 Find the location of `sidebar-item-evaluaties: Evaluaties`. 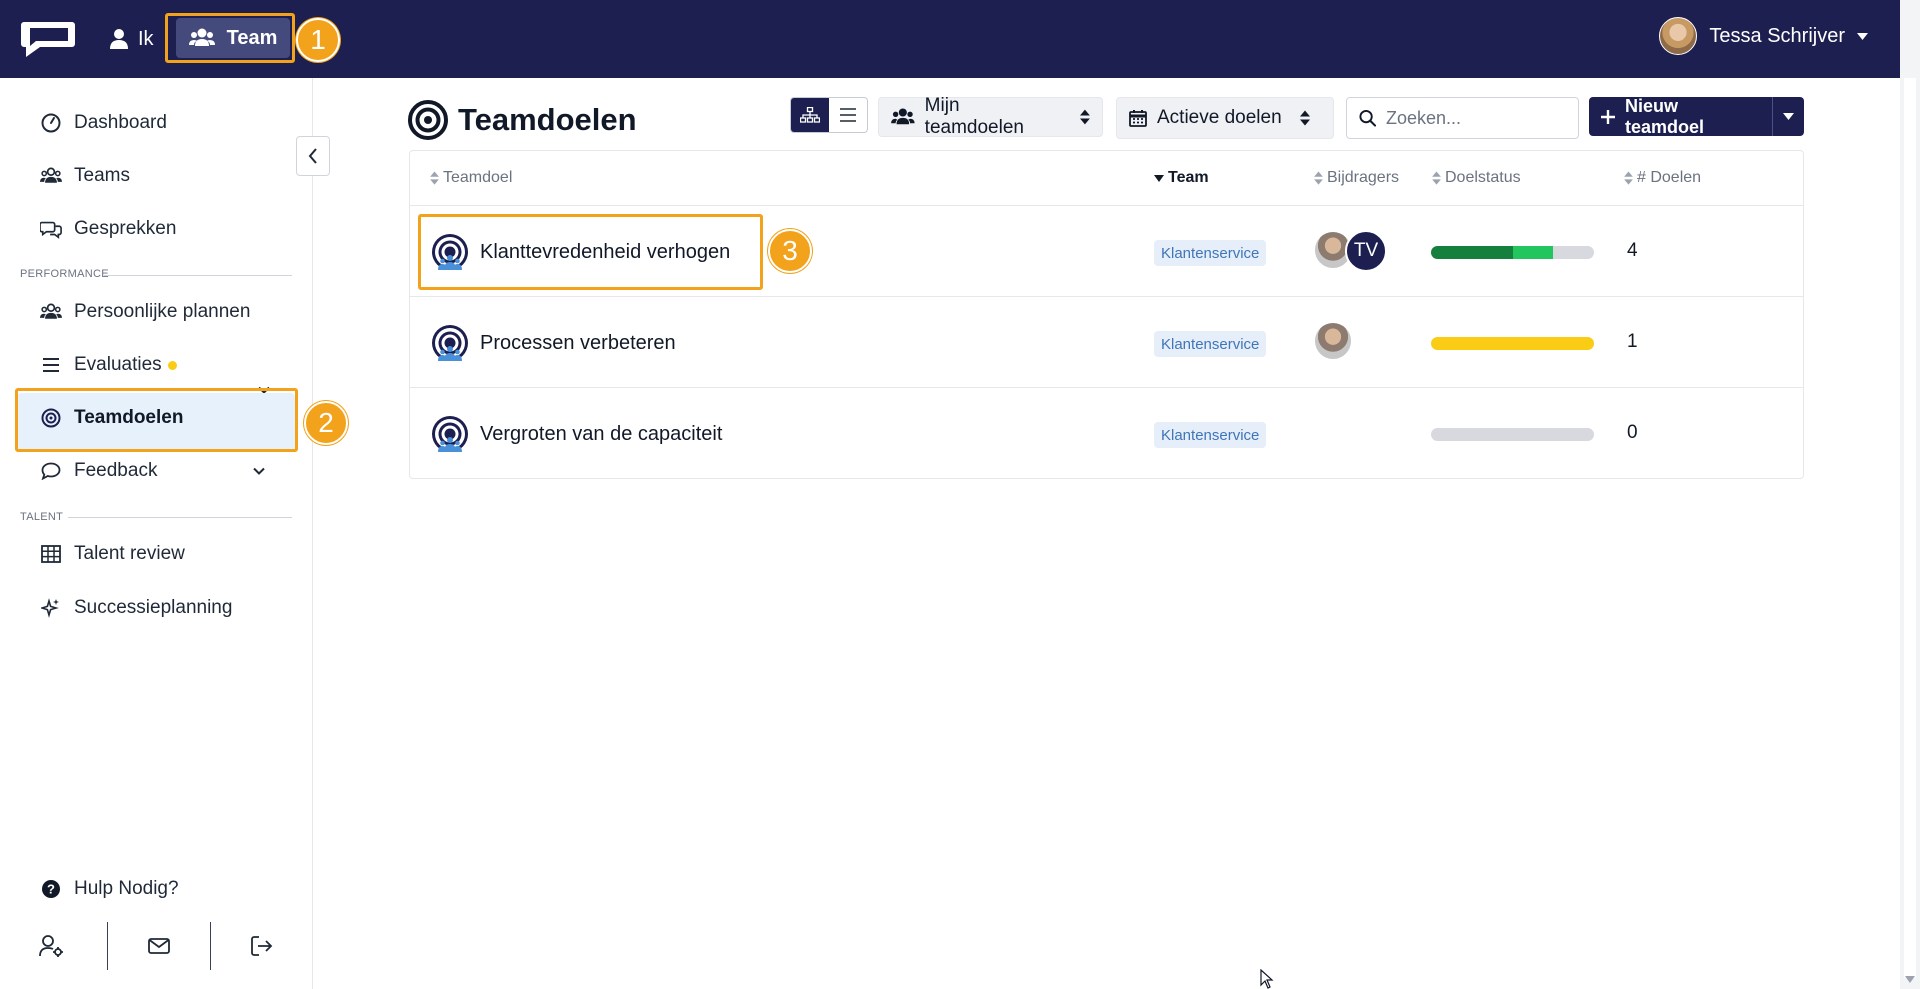

sidebar-item-evaluaties: Evaluaties is located at coordinates (108, 365).